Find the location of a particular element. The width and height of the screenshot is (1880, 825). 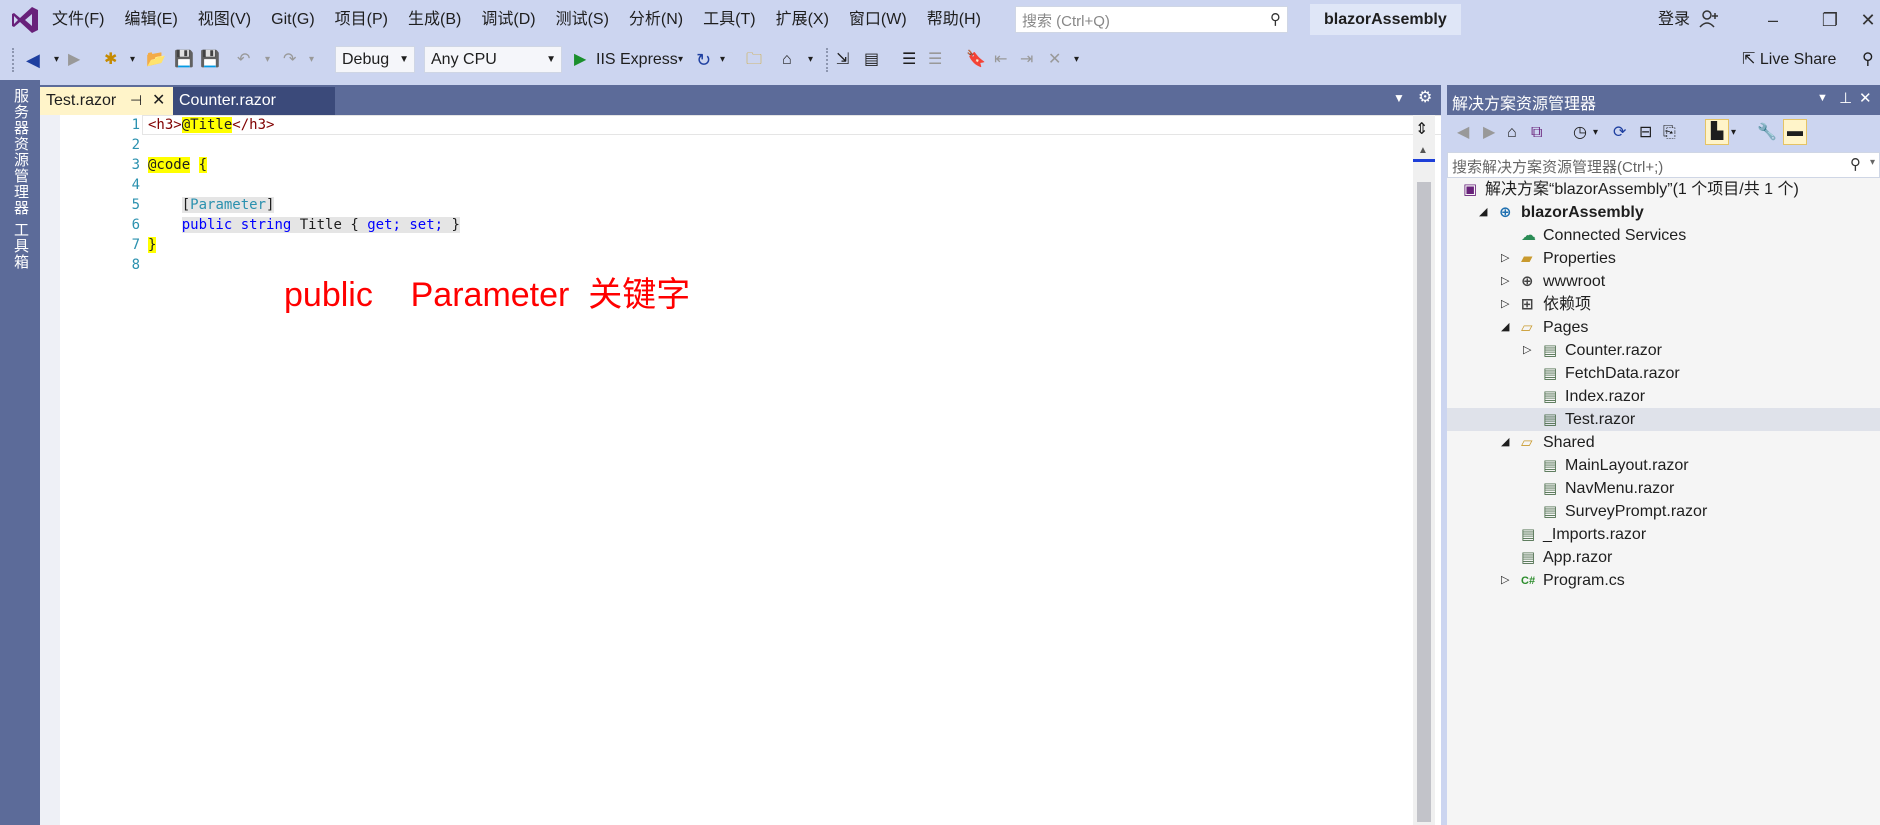

tree-item: ◢ ⊕ blazorAssembly is located at coordinates (1663, 212).